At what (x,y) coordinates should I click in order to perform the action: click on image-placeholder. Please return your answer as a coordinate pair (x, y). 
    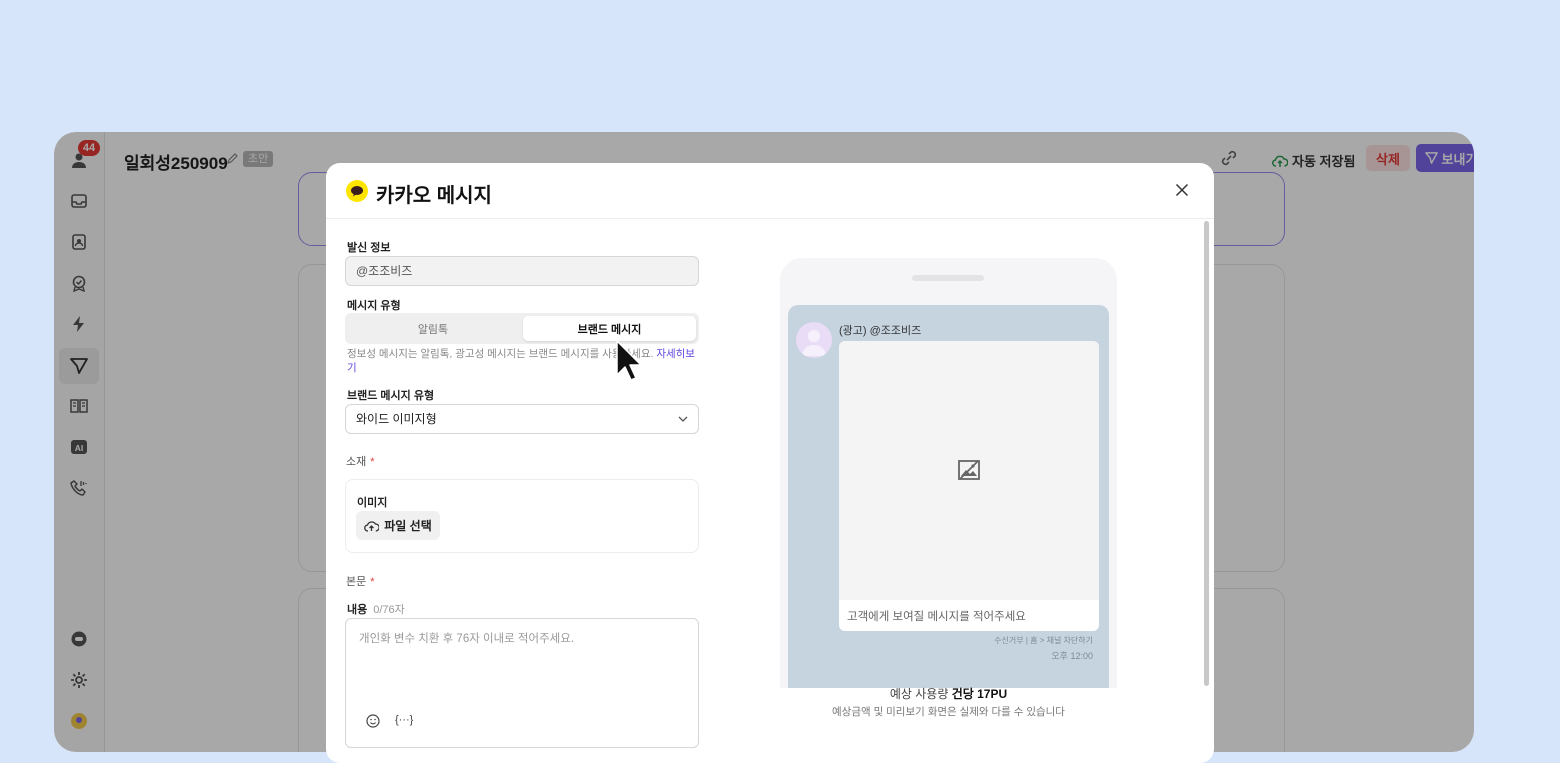
    Looking at the image, I should click on (969, 470).